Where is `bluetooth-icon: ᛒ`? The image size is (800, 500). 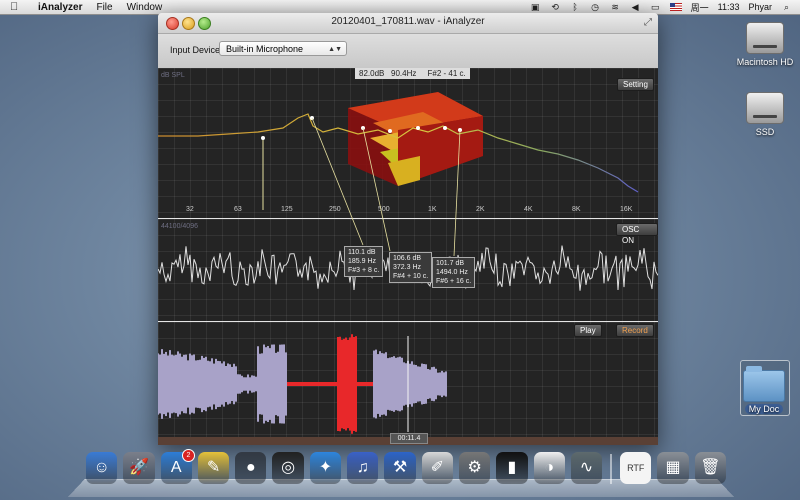 bluetooth-icon: ᛒ is located at coordinates (575, 7).